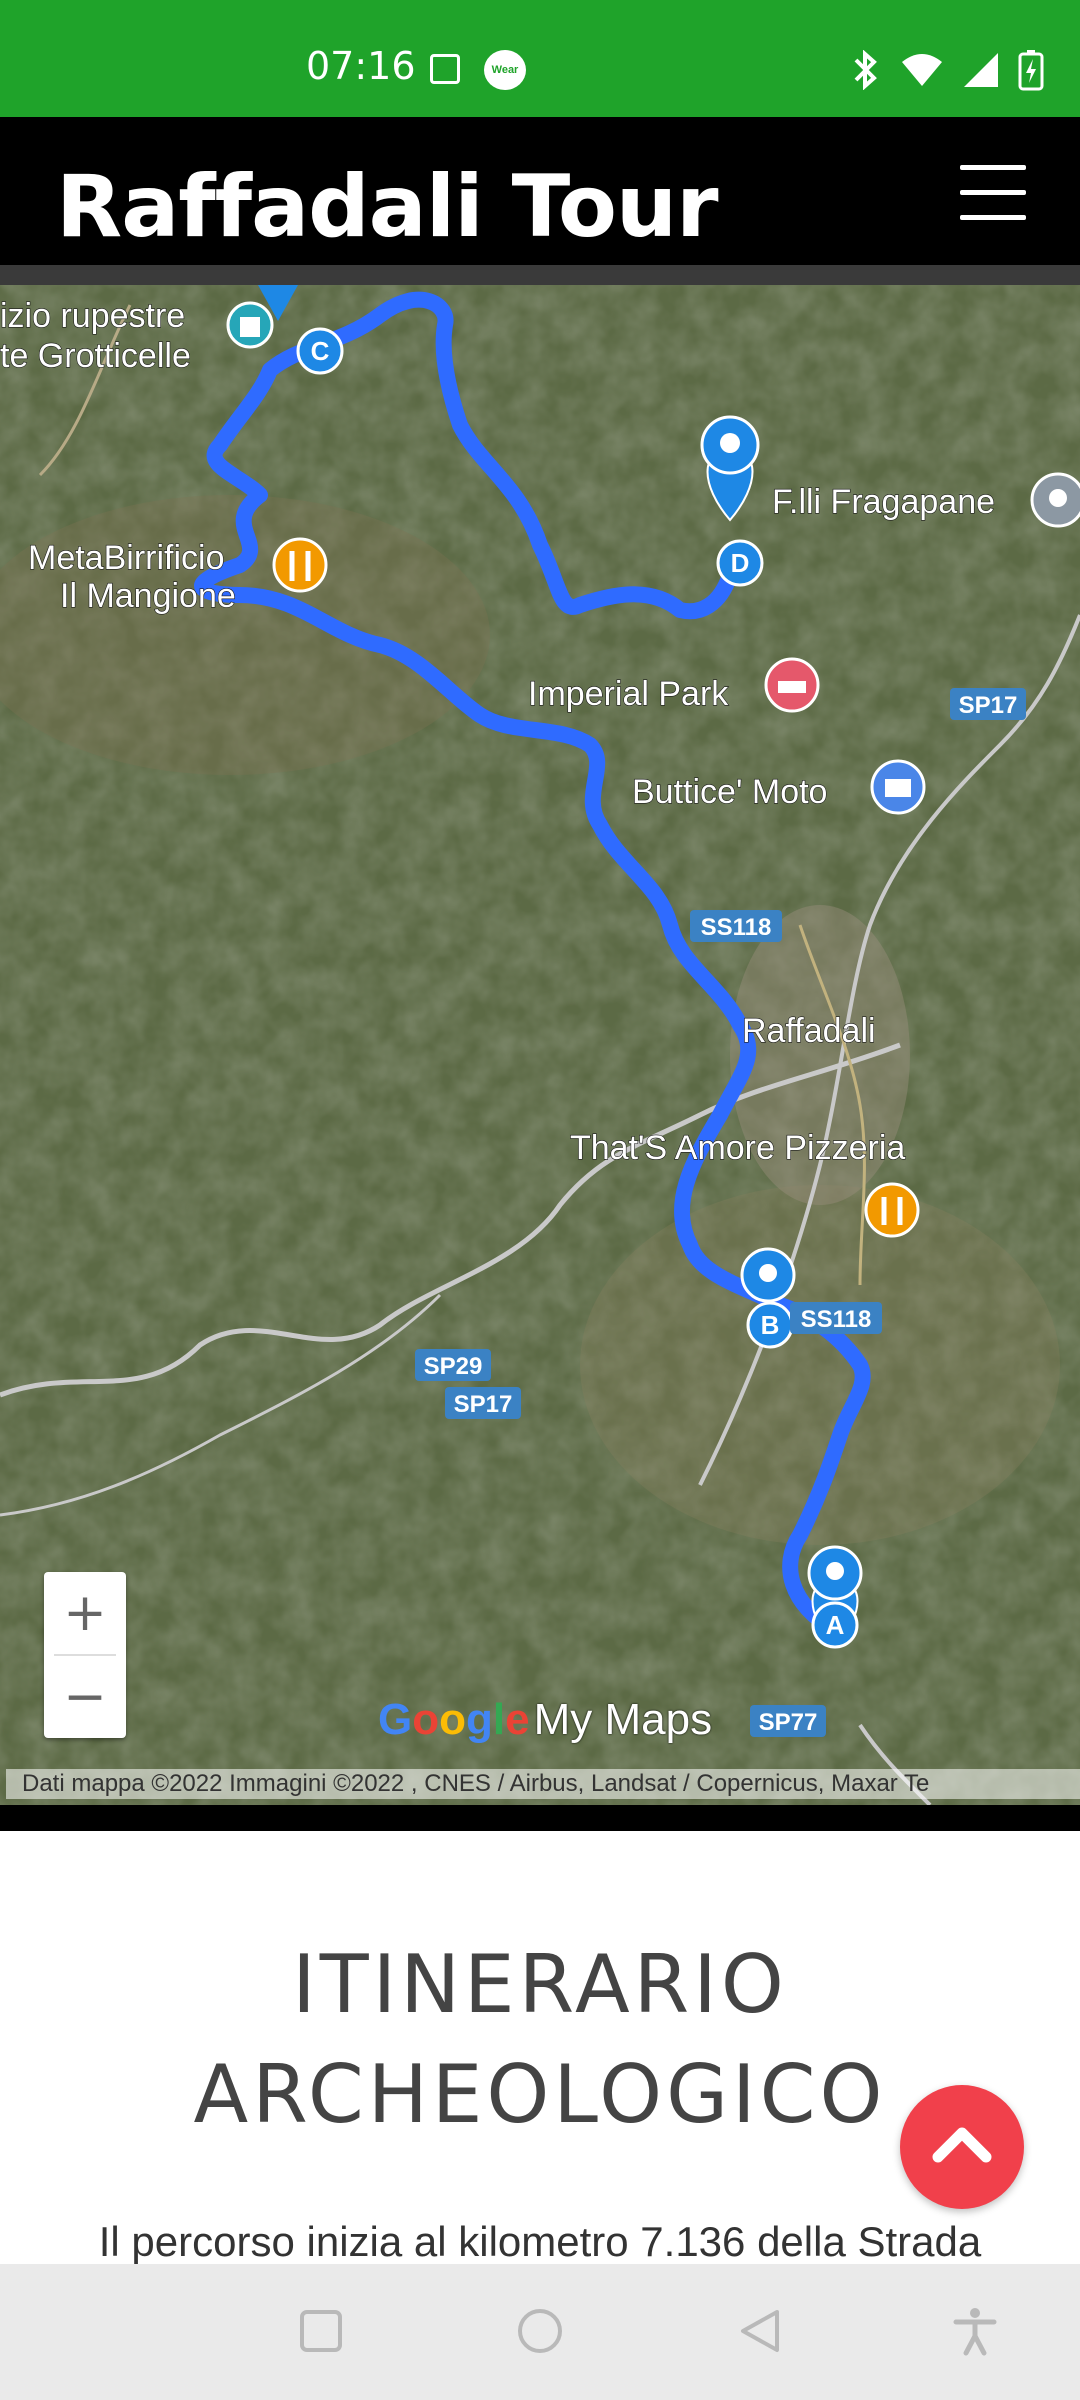 The image size is (1080, 2400). I want to click on image-icon, so click(445, 69).